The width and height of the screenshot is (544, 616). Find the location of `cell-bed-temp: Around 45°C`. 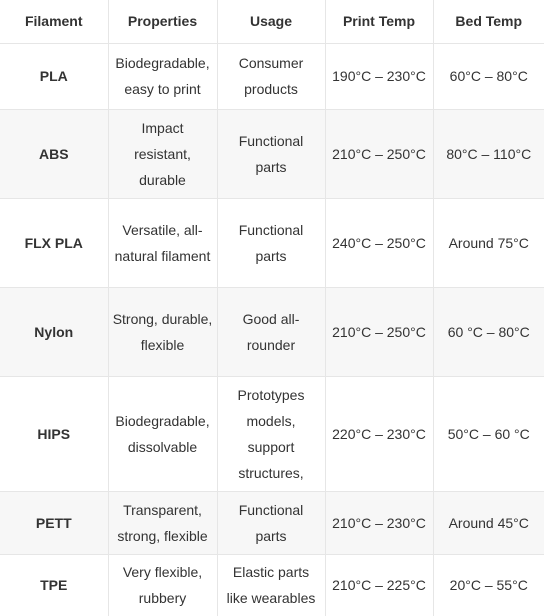

cell-bed-temp: Around 45°C is located at coordinates (488, 522).